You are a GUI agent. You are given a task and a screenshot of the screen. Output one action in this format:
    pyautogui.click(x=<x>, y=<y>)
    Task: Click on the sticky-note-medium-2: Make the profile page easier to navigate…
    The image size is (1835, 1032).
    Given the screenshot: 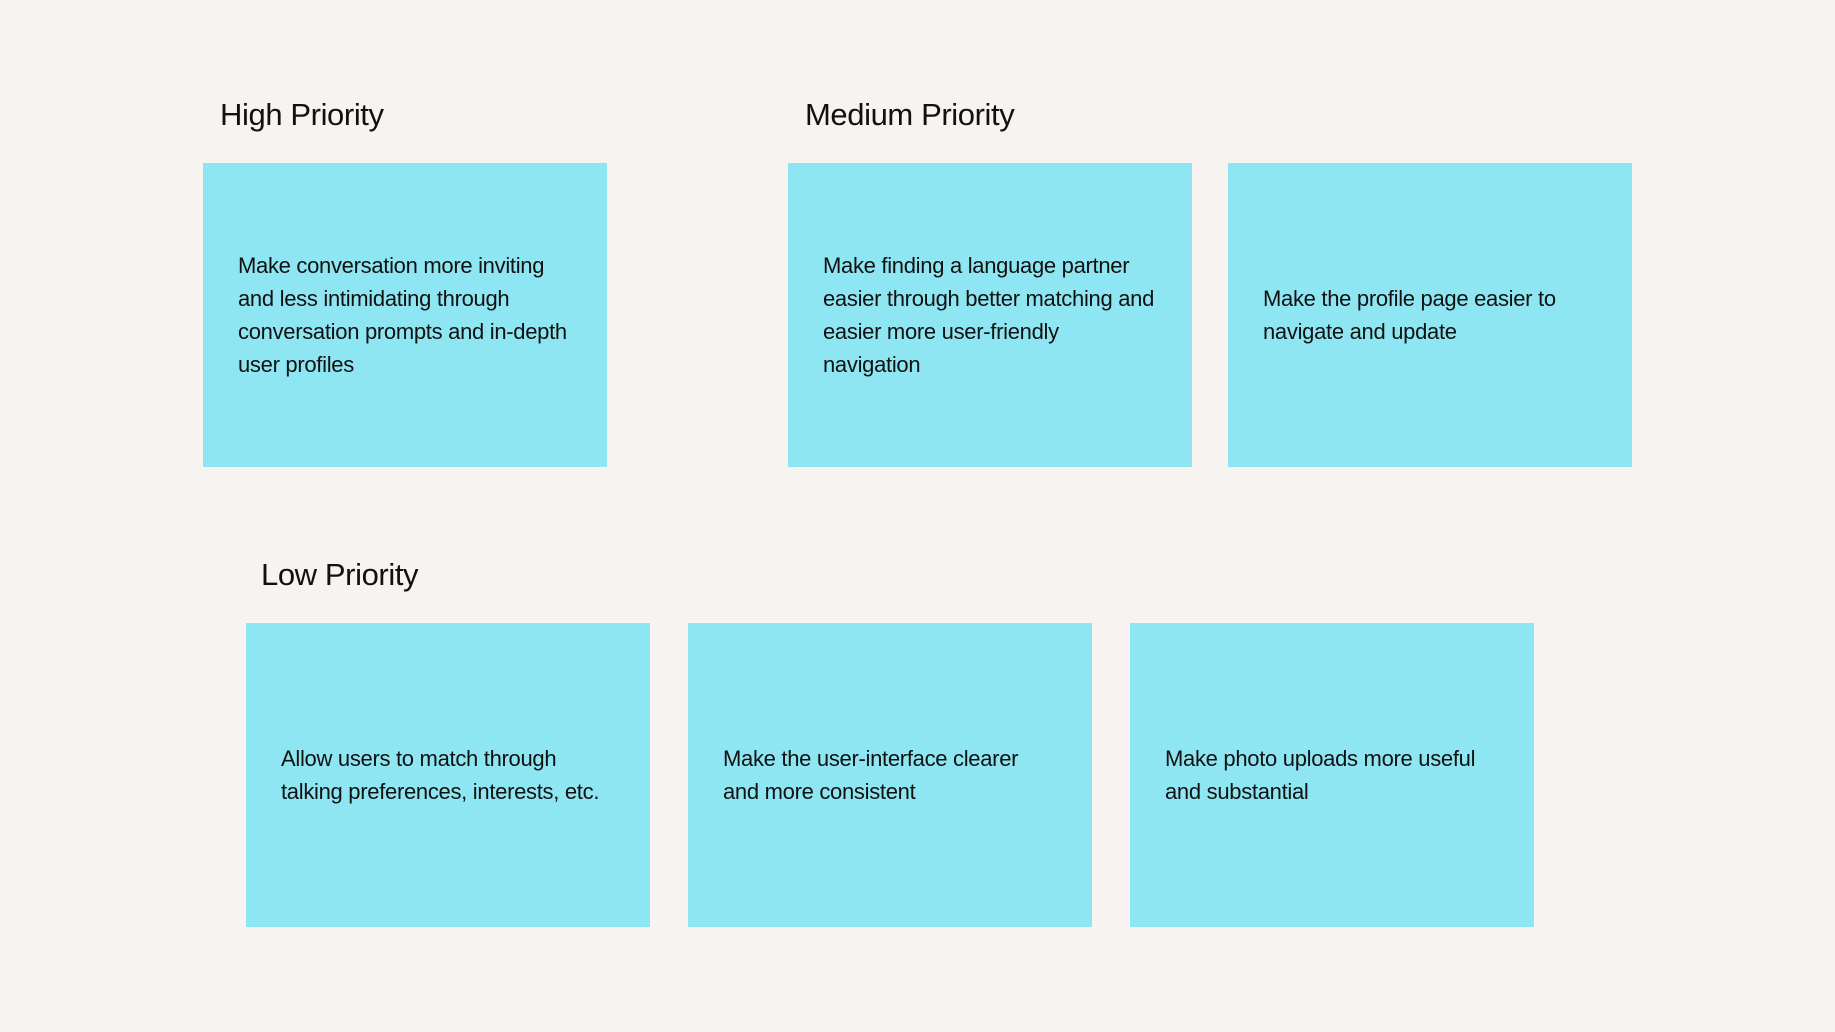 What is the action you would take?
    pyautogui.click(x=1430, y=315)
    